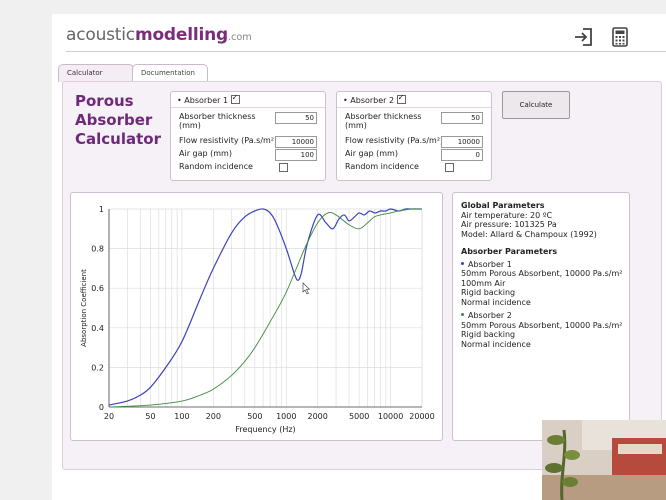  I want to click on air-temperature: Air temperature: 20 ºC, so click(507, 215).